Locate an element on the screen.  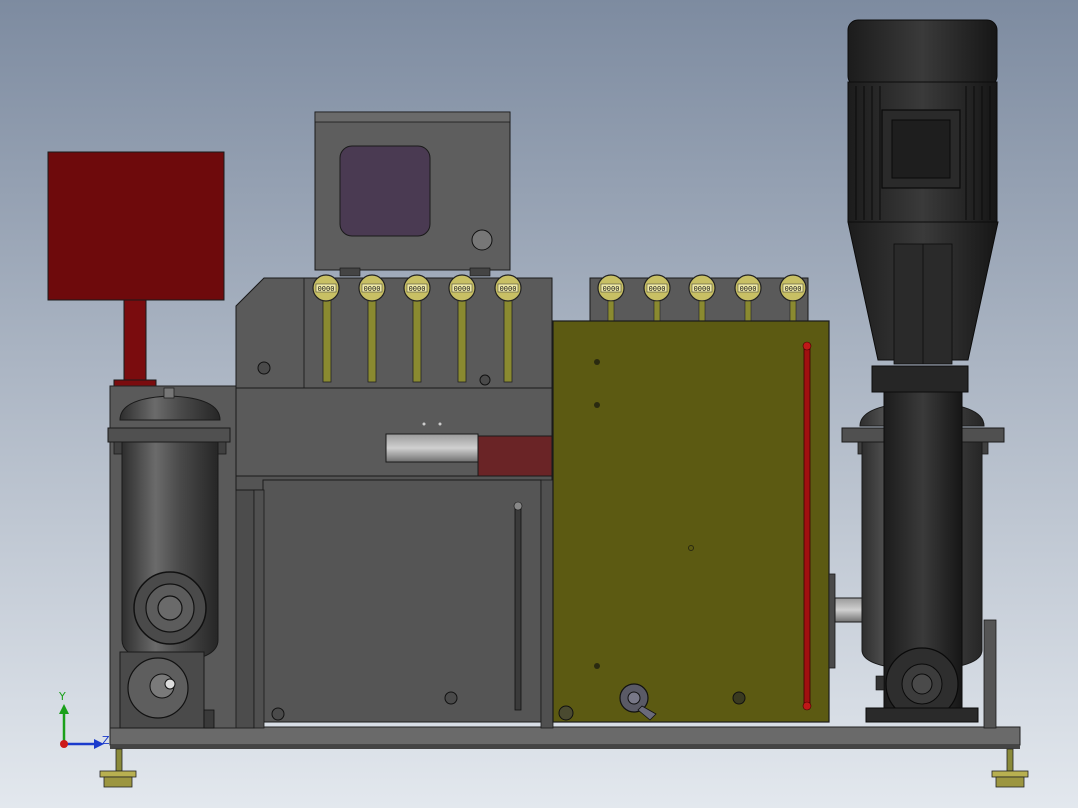
red-sight-glass is located at coordinates (807, 526).